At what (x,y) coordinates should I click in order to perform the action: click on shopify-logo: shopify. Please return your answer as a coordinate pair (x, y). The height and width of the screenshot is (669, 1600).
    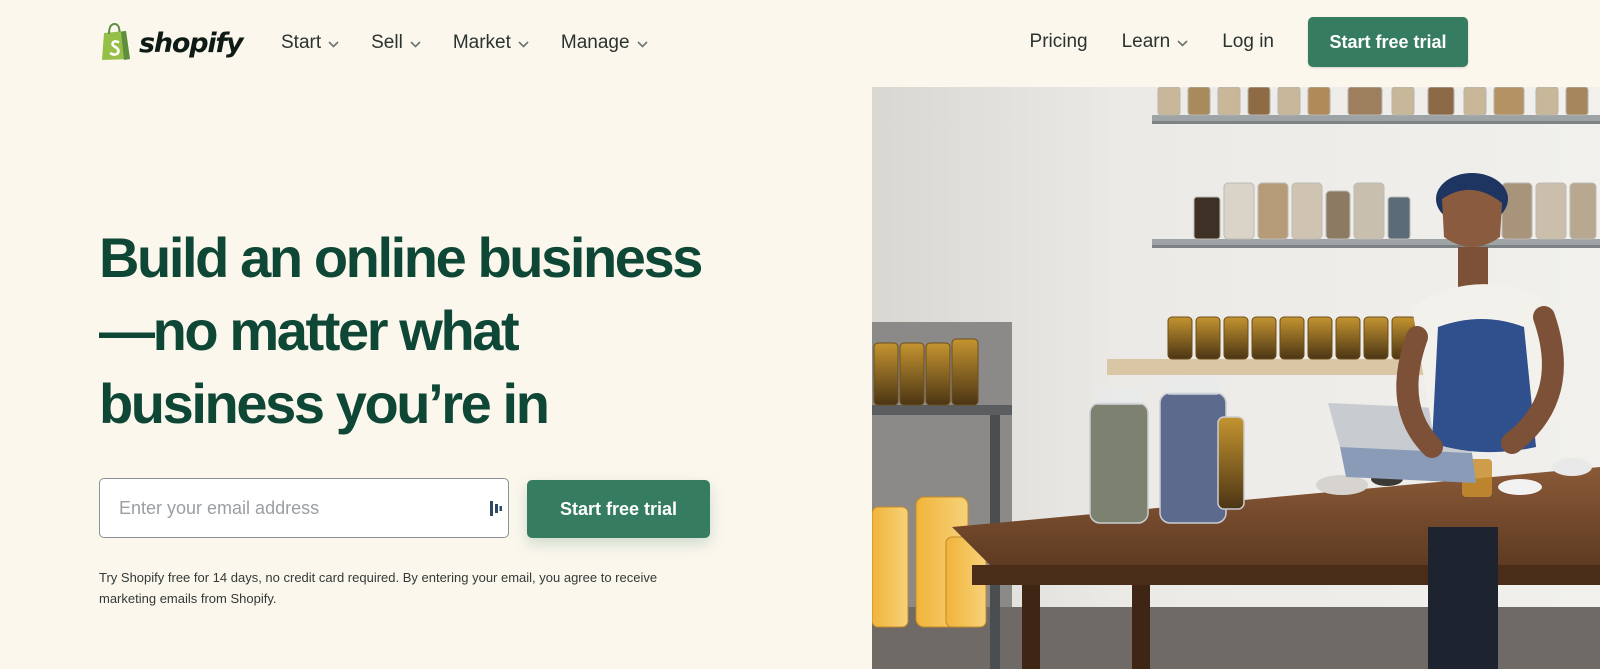
    Looking at the image, I should click on (171, 42).